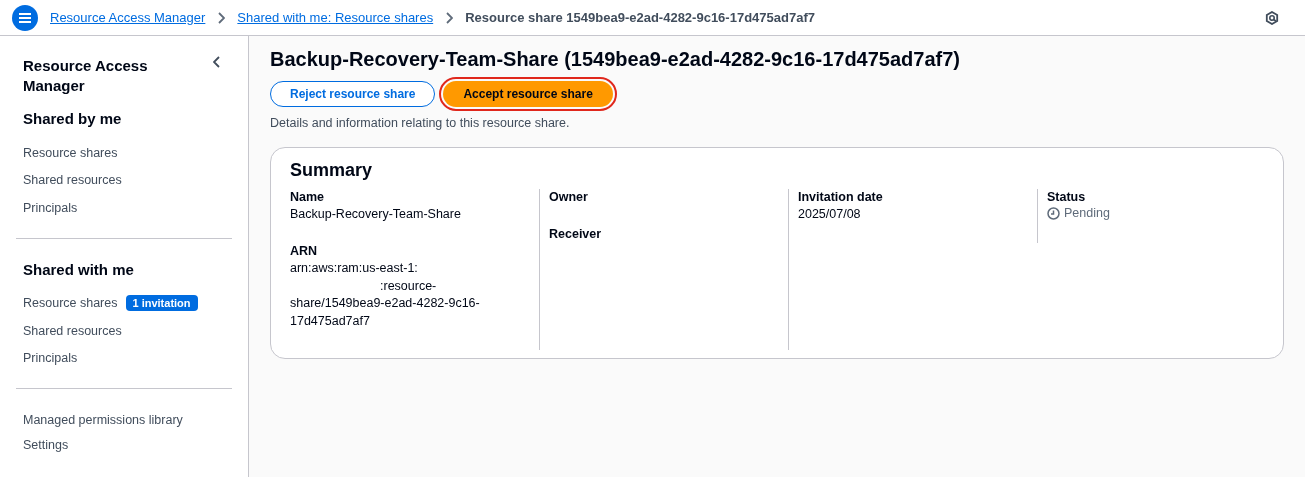 This screenshot has width=1305, height=477. I want to click on section-heading: Shared with me, so click(79, 269).